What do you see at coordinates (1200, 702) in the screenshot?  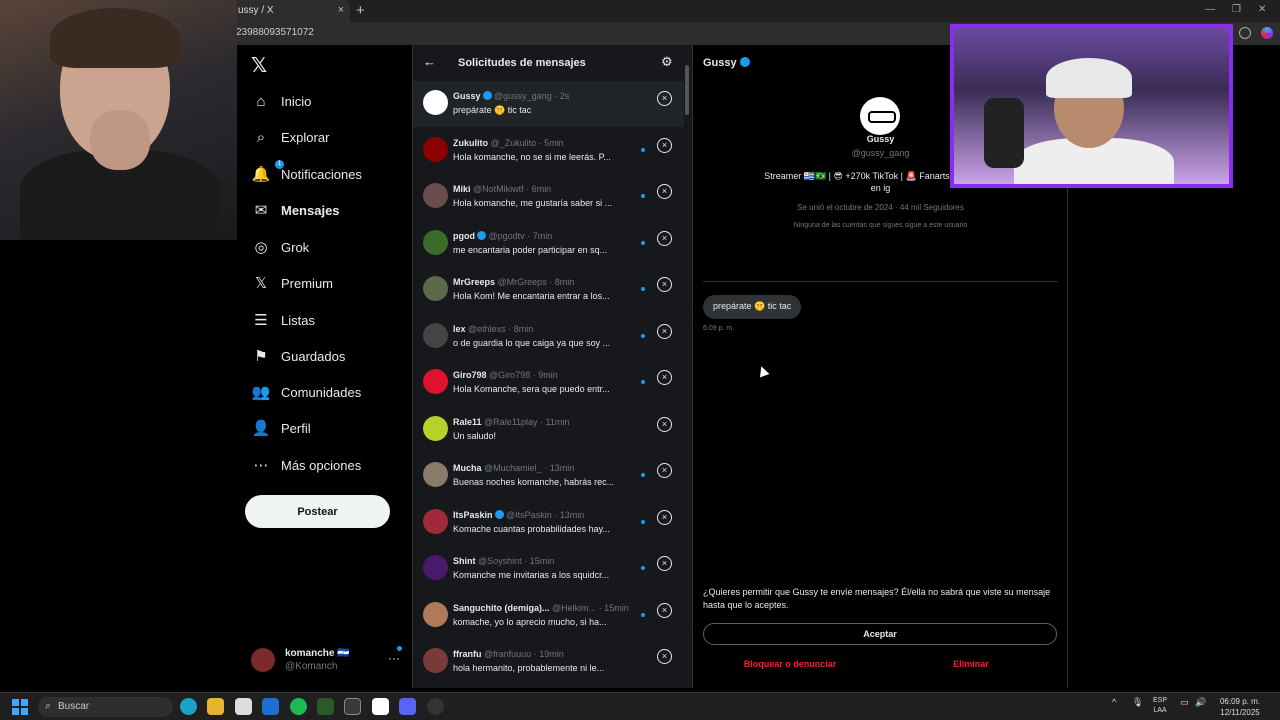 I see `volume-icon: 🔊` at bounding box center [1200, 702].